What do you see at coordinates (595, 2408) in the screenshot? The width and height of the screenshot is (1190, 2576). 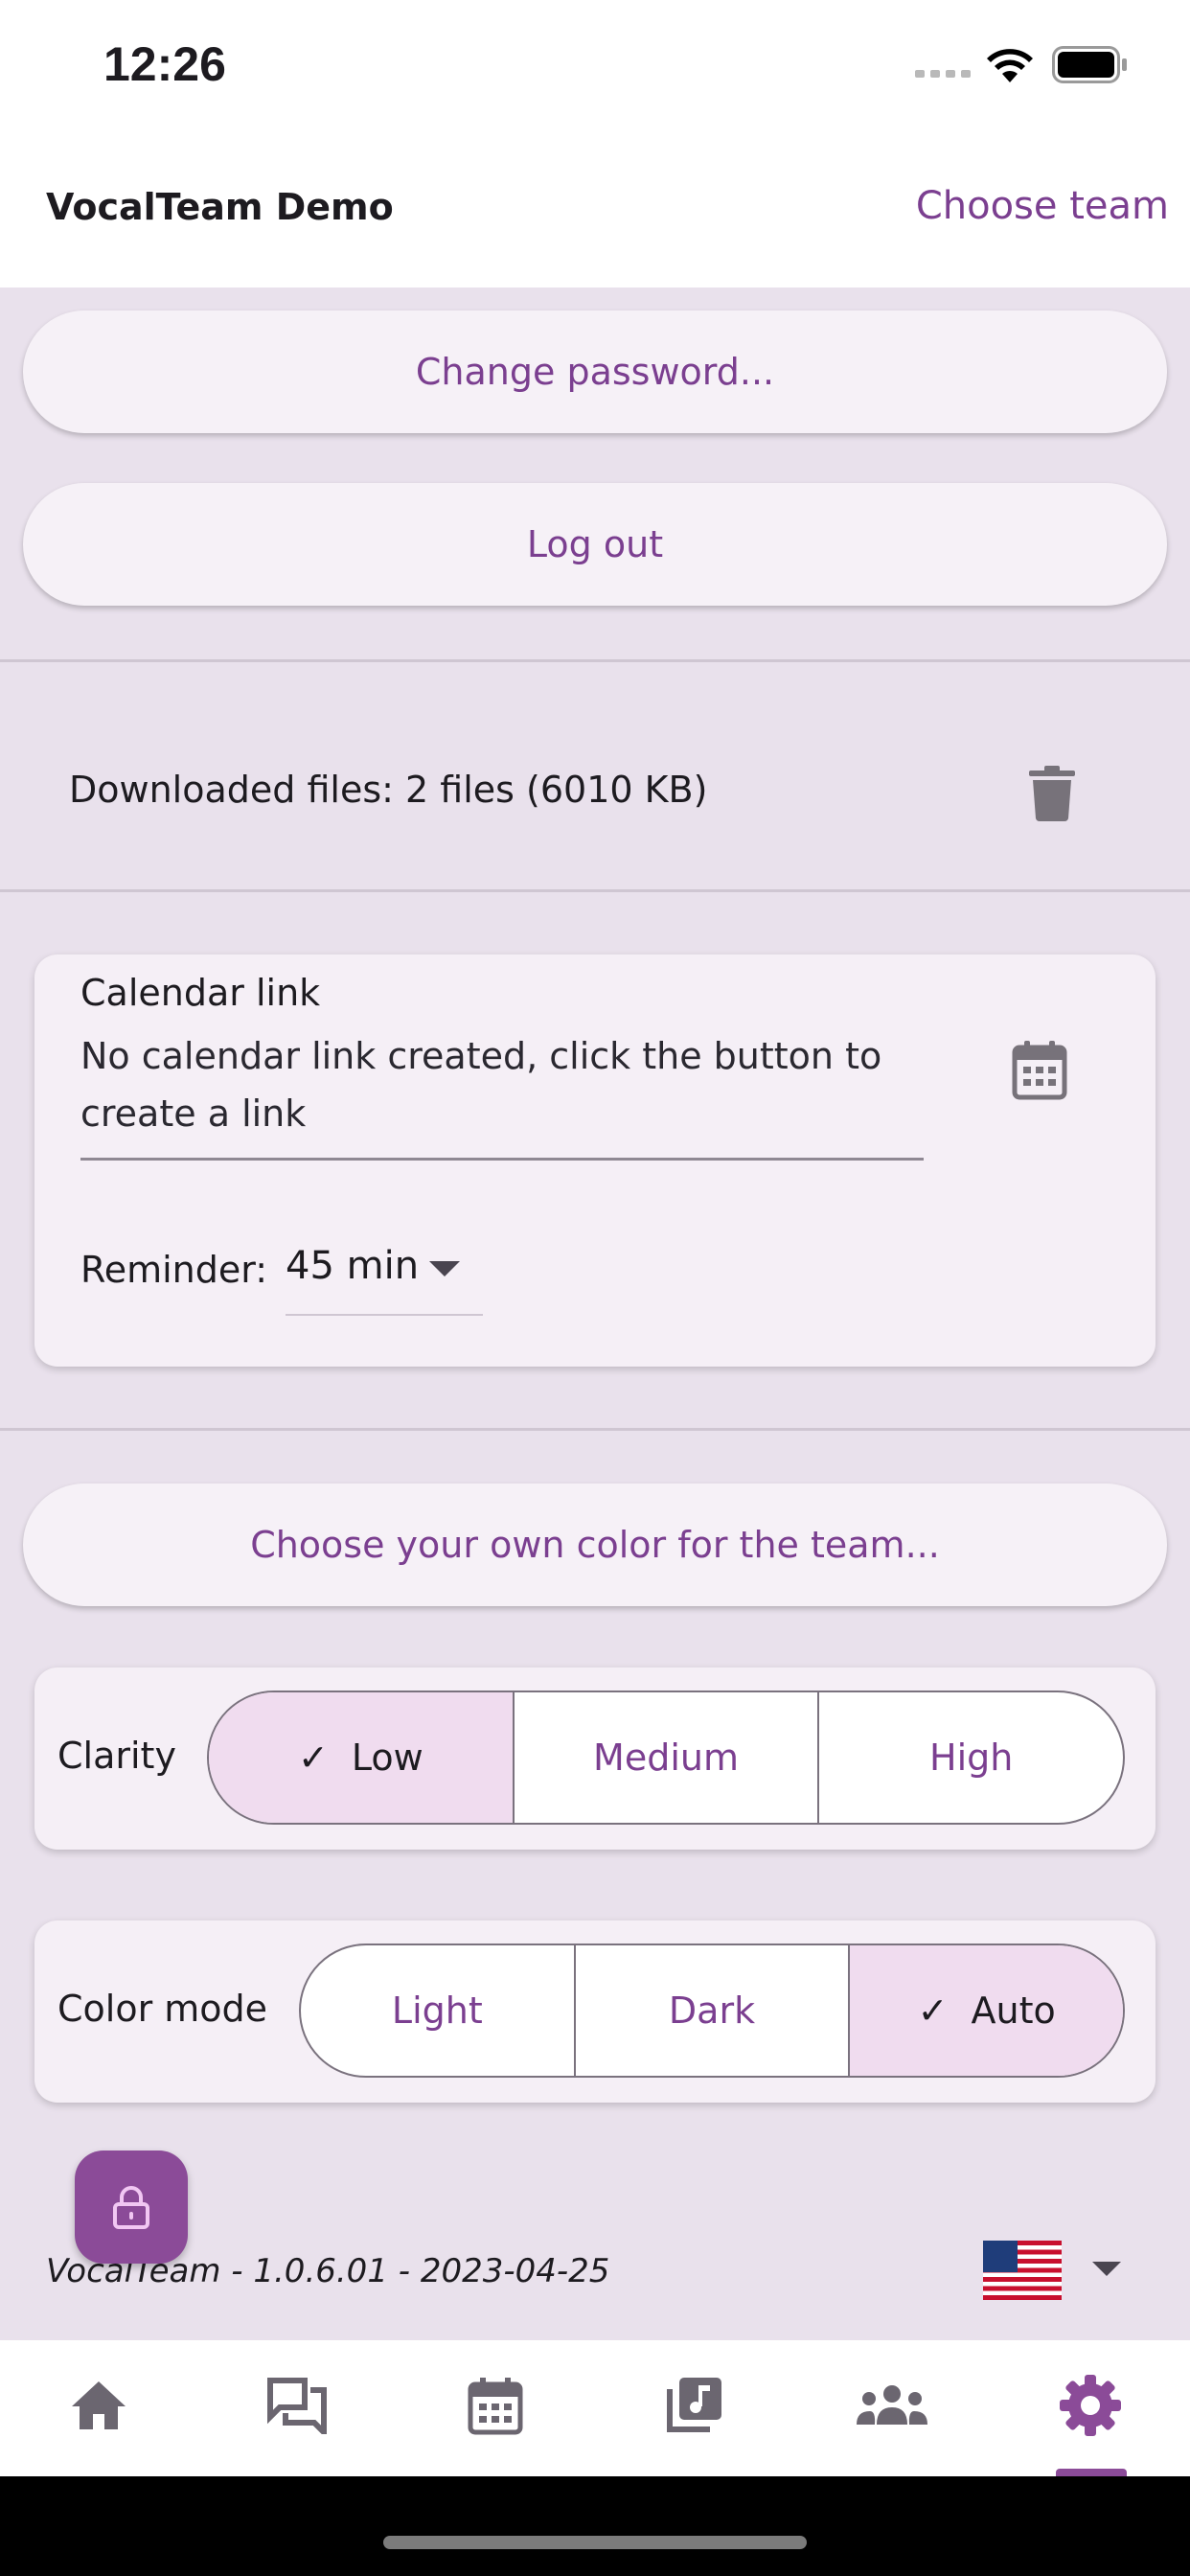 I see `bottom-navigation` at bounding box center [595, 2408].